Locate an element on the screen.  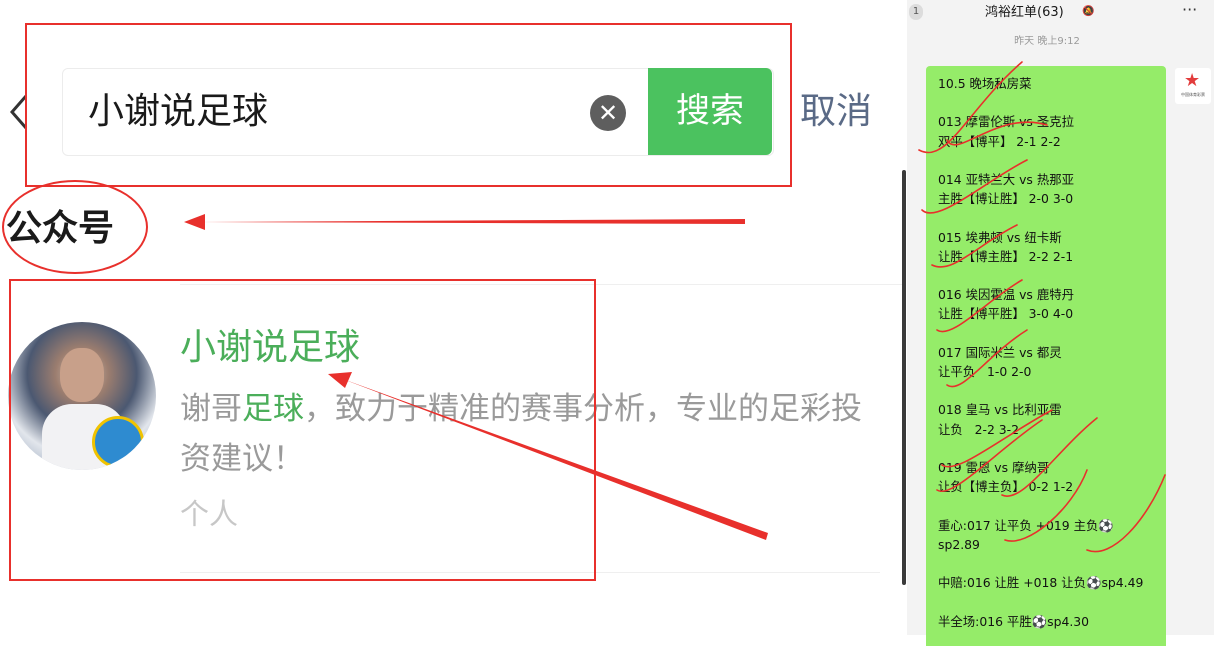
message-timestamp: 昨天 晚上9:12 is located at coordinates (1047, 41).